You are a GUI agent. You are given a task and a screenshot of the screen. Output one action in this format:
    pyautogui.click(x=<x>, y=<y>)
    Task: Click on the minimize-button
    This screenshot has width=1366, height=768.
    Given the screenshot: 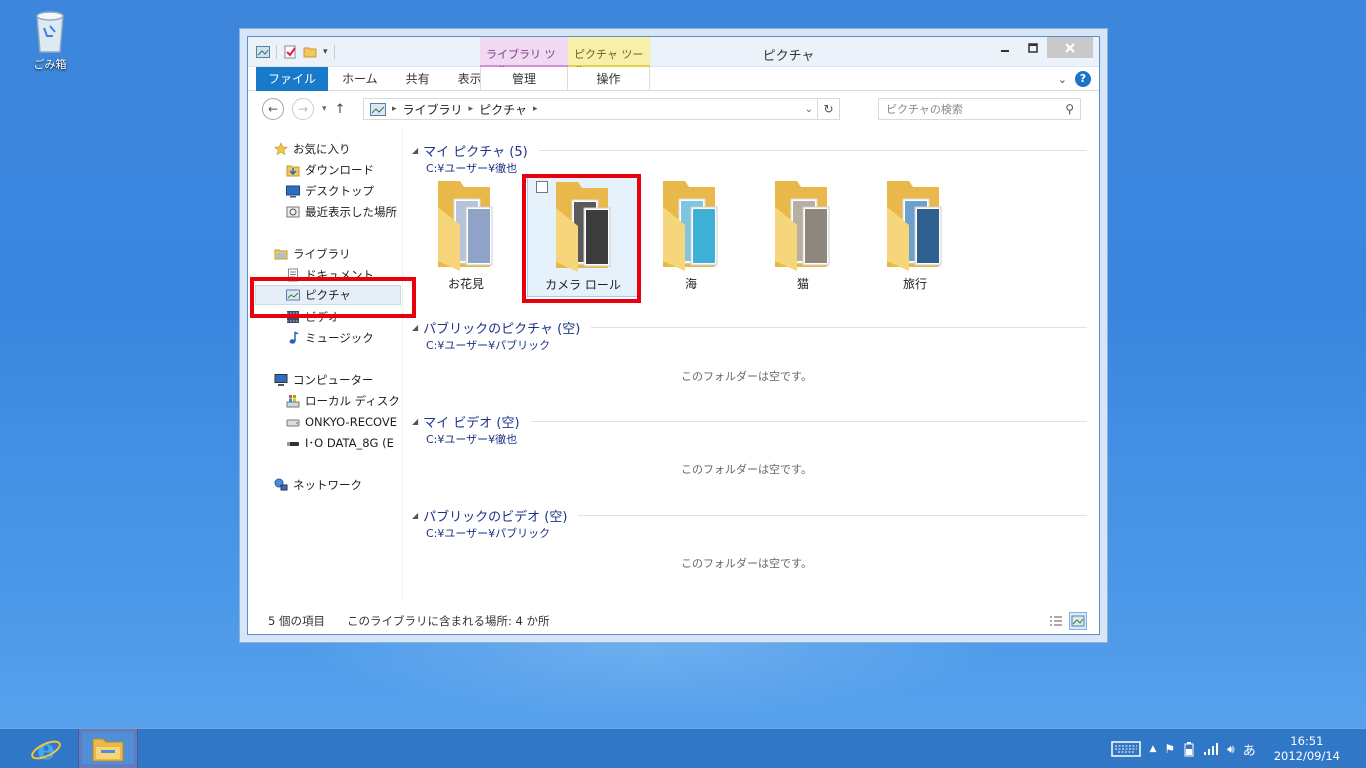 What is the action you would take?
    pyautogui.click(x=1005, y=47)
    